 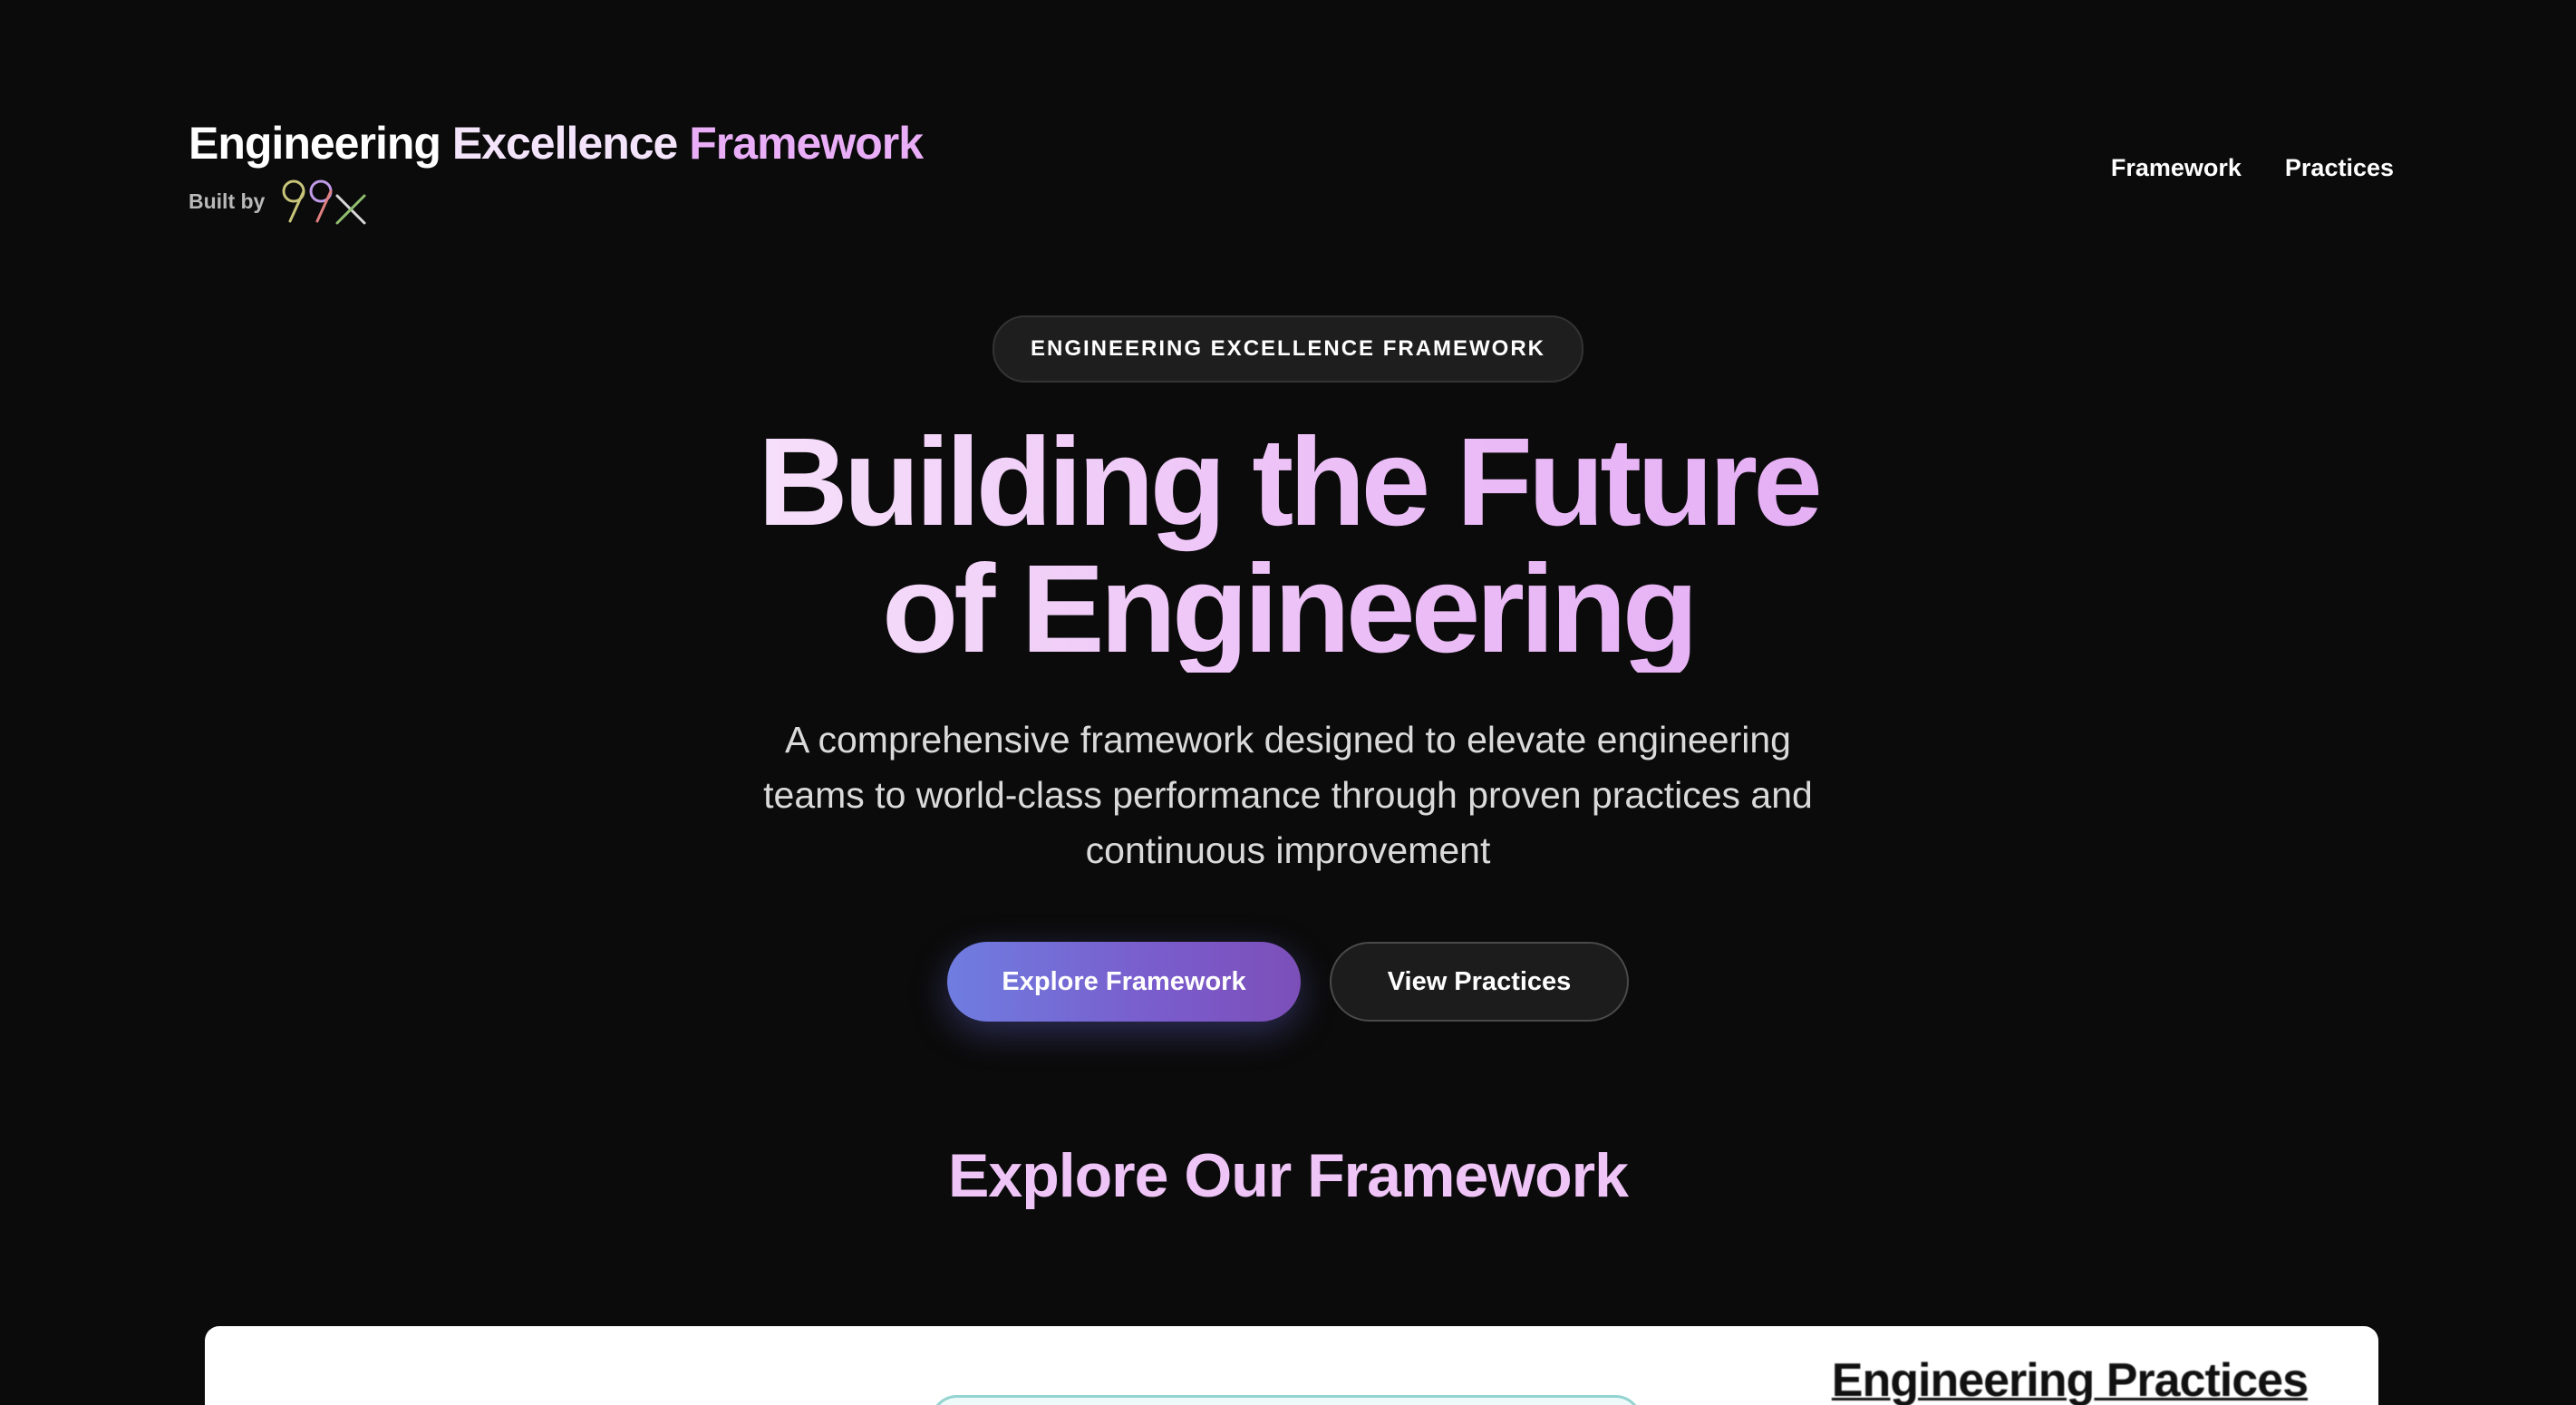 I want to click on brand-title-word-3: Framework, so click(x=806, y=143).